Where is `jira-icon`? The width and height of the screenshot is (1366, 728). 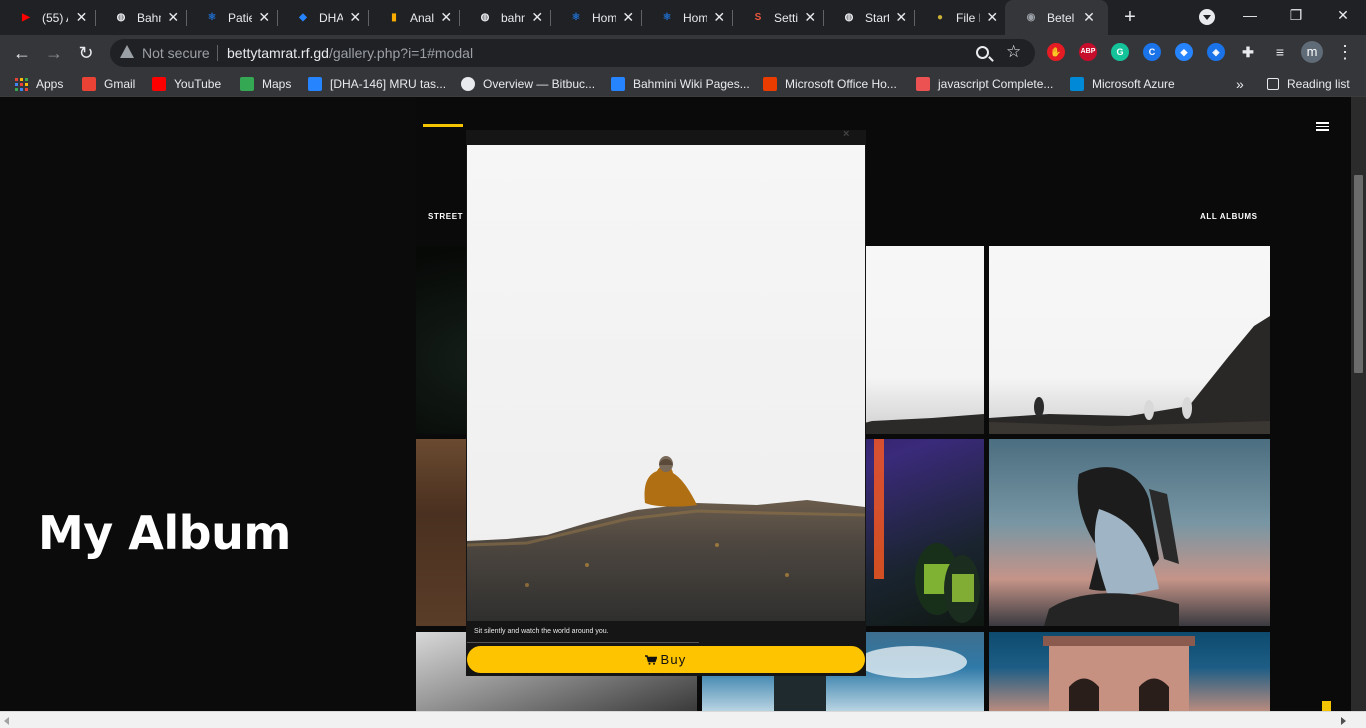
jira-icon is located at coordinates (315, 84).